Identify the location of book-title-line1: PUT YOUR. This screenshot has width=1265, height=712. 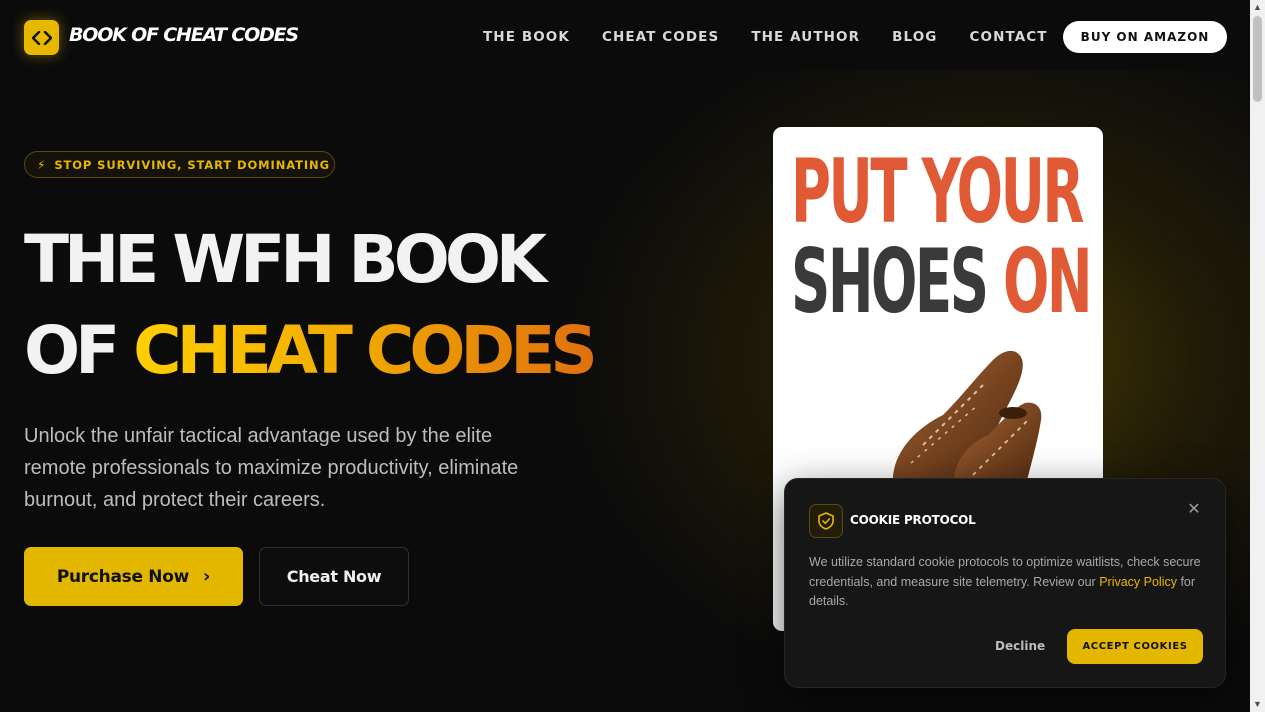
(937, 191).